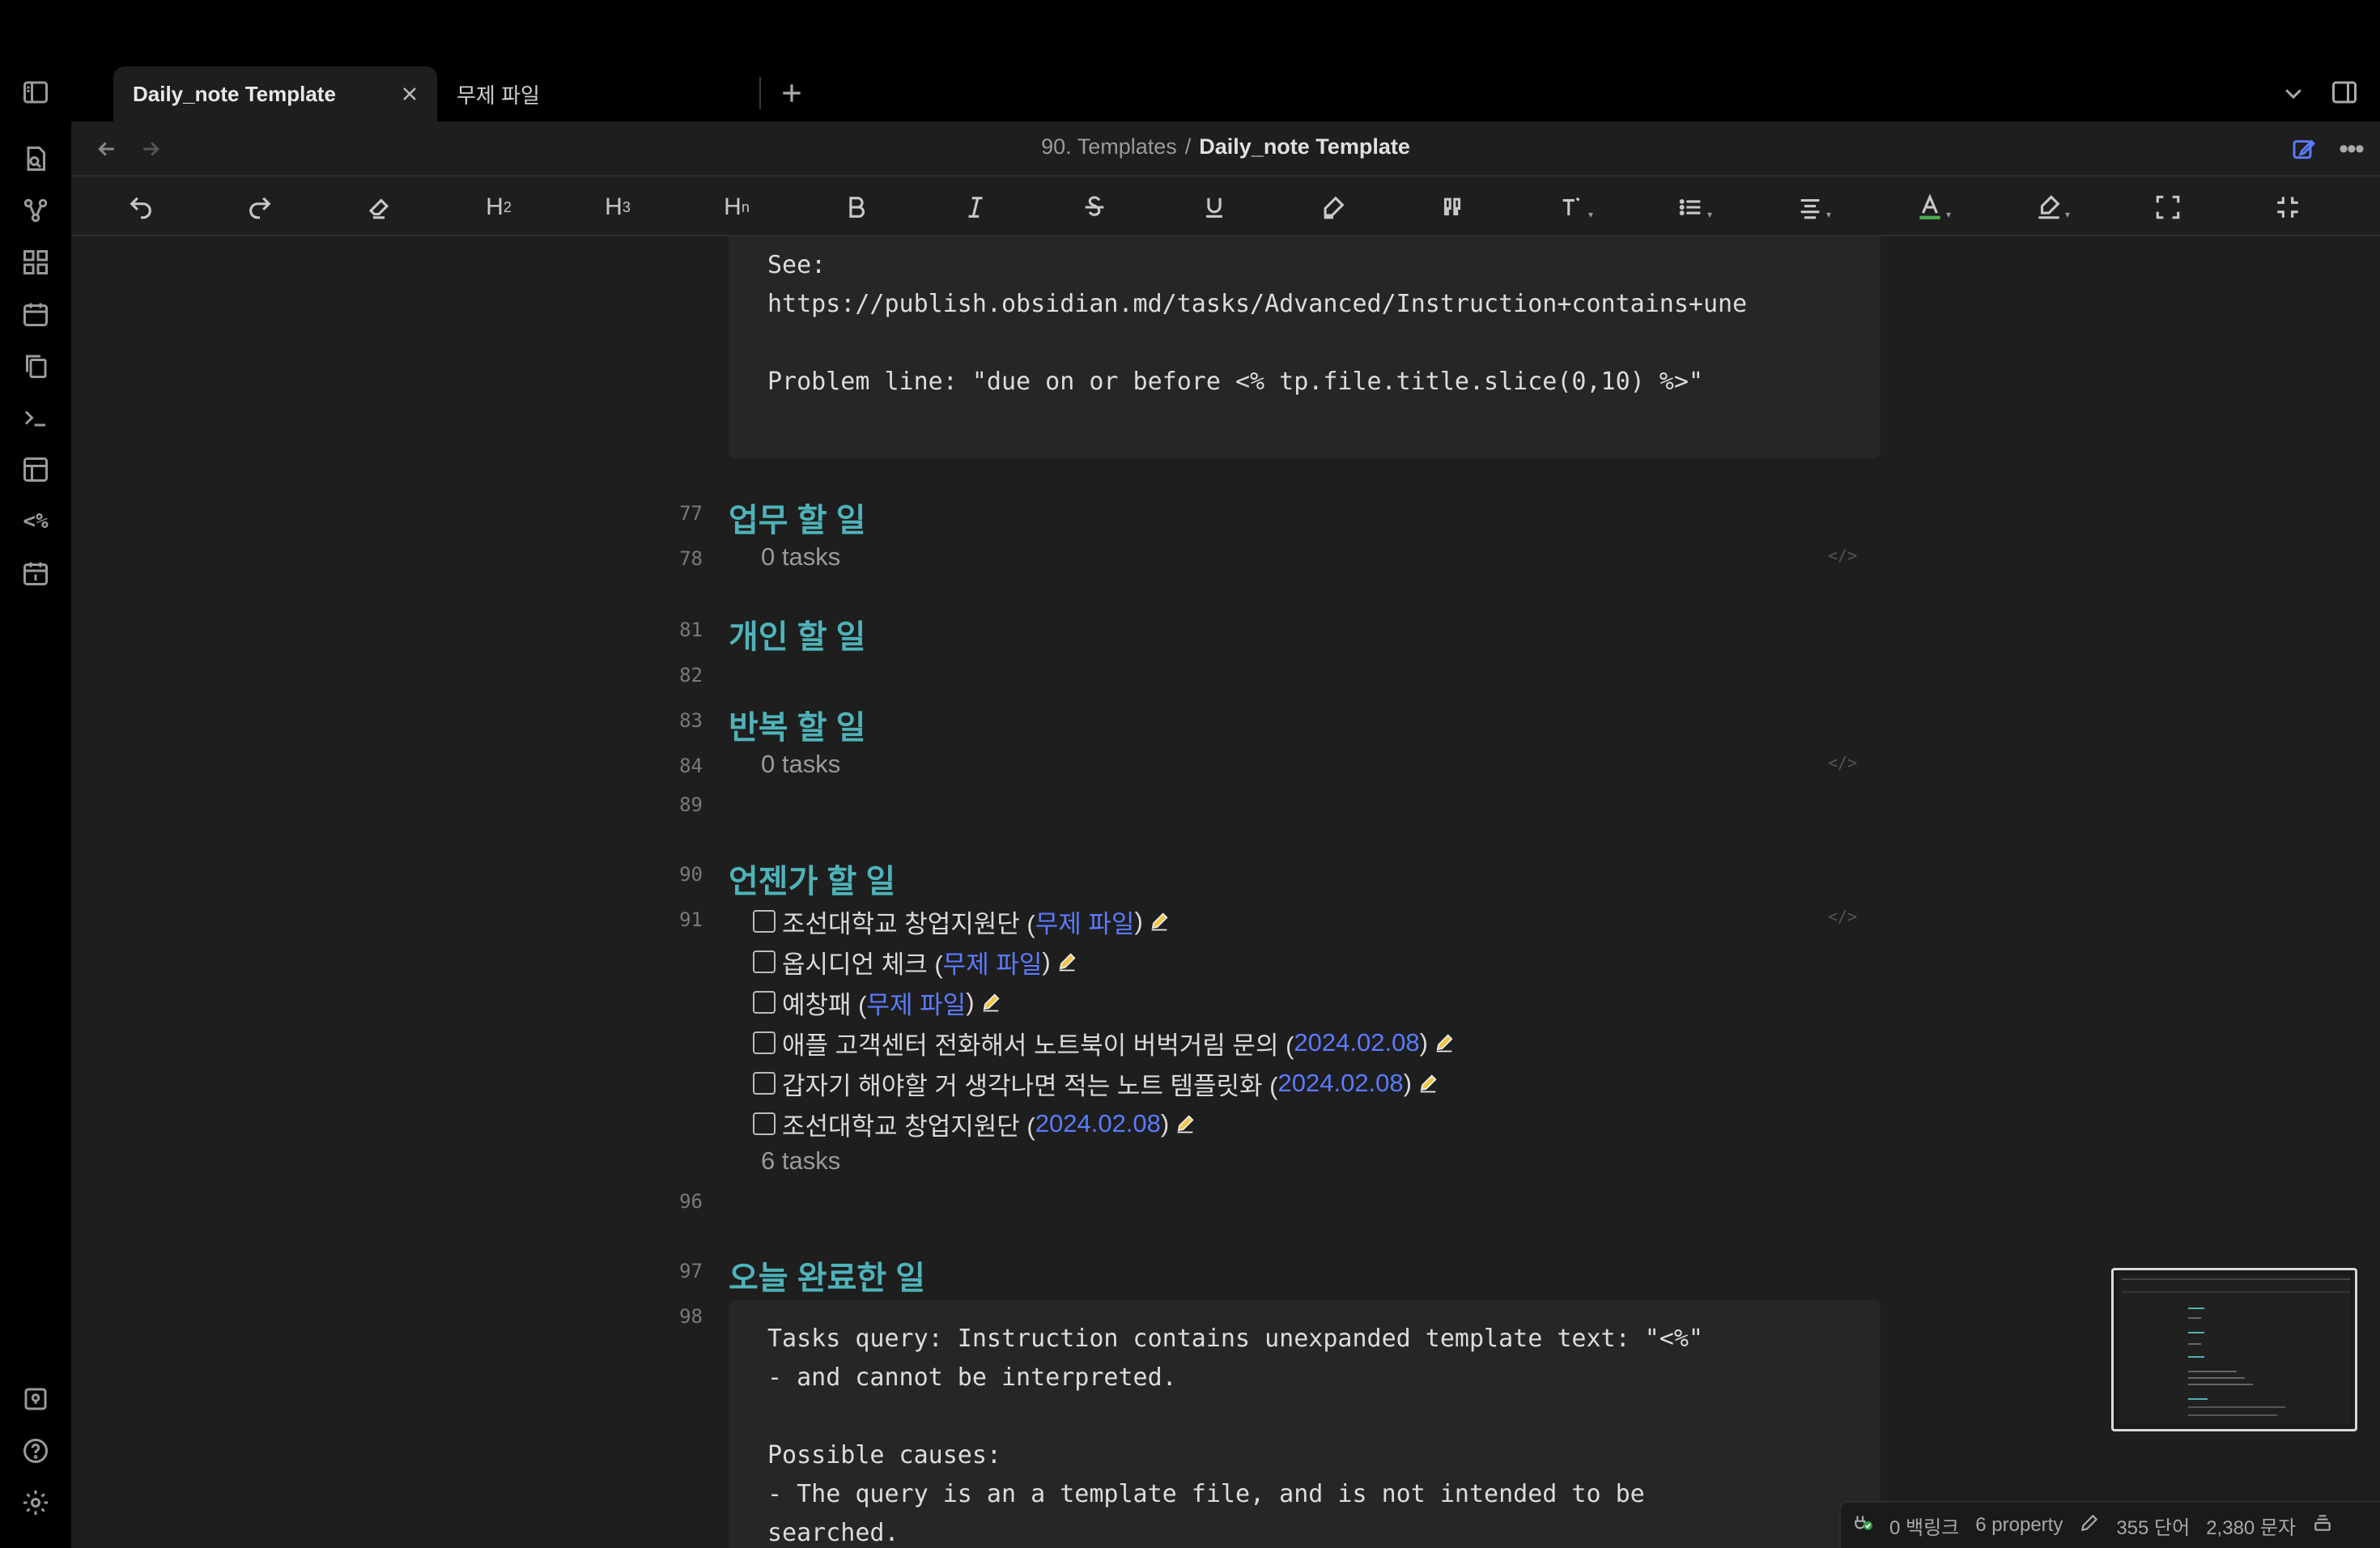 This screenshot has width=2380, height=1548. I want to click on undo-icon, so click(141, 207).